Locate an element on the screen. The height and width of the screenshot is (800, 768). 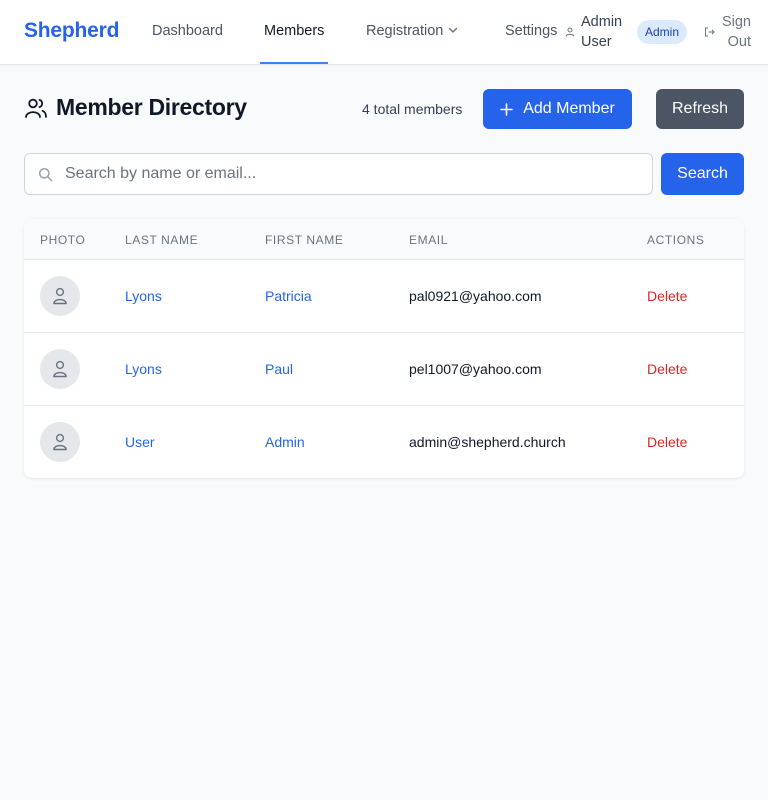
sign-out-label: Sign Out is located at coordinates (736, 32).